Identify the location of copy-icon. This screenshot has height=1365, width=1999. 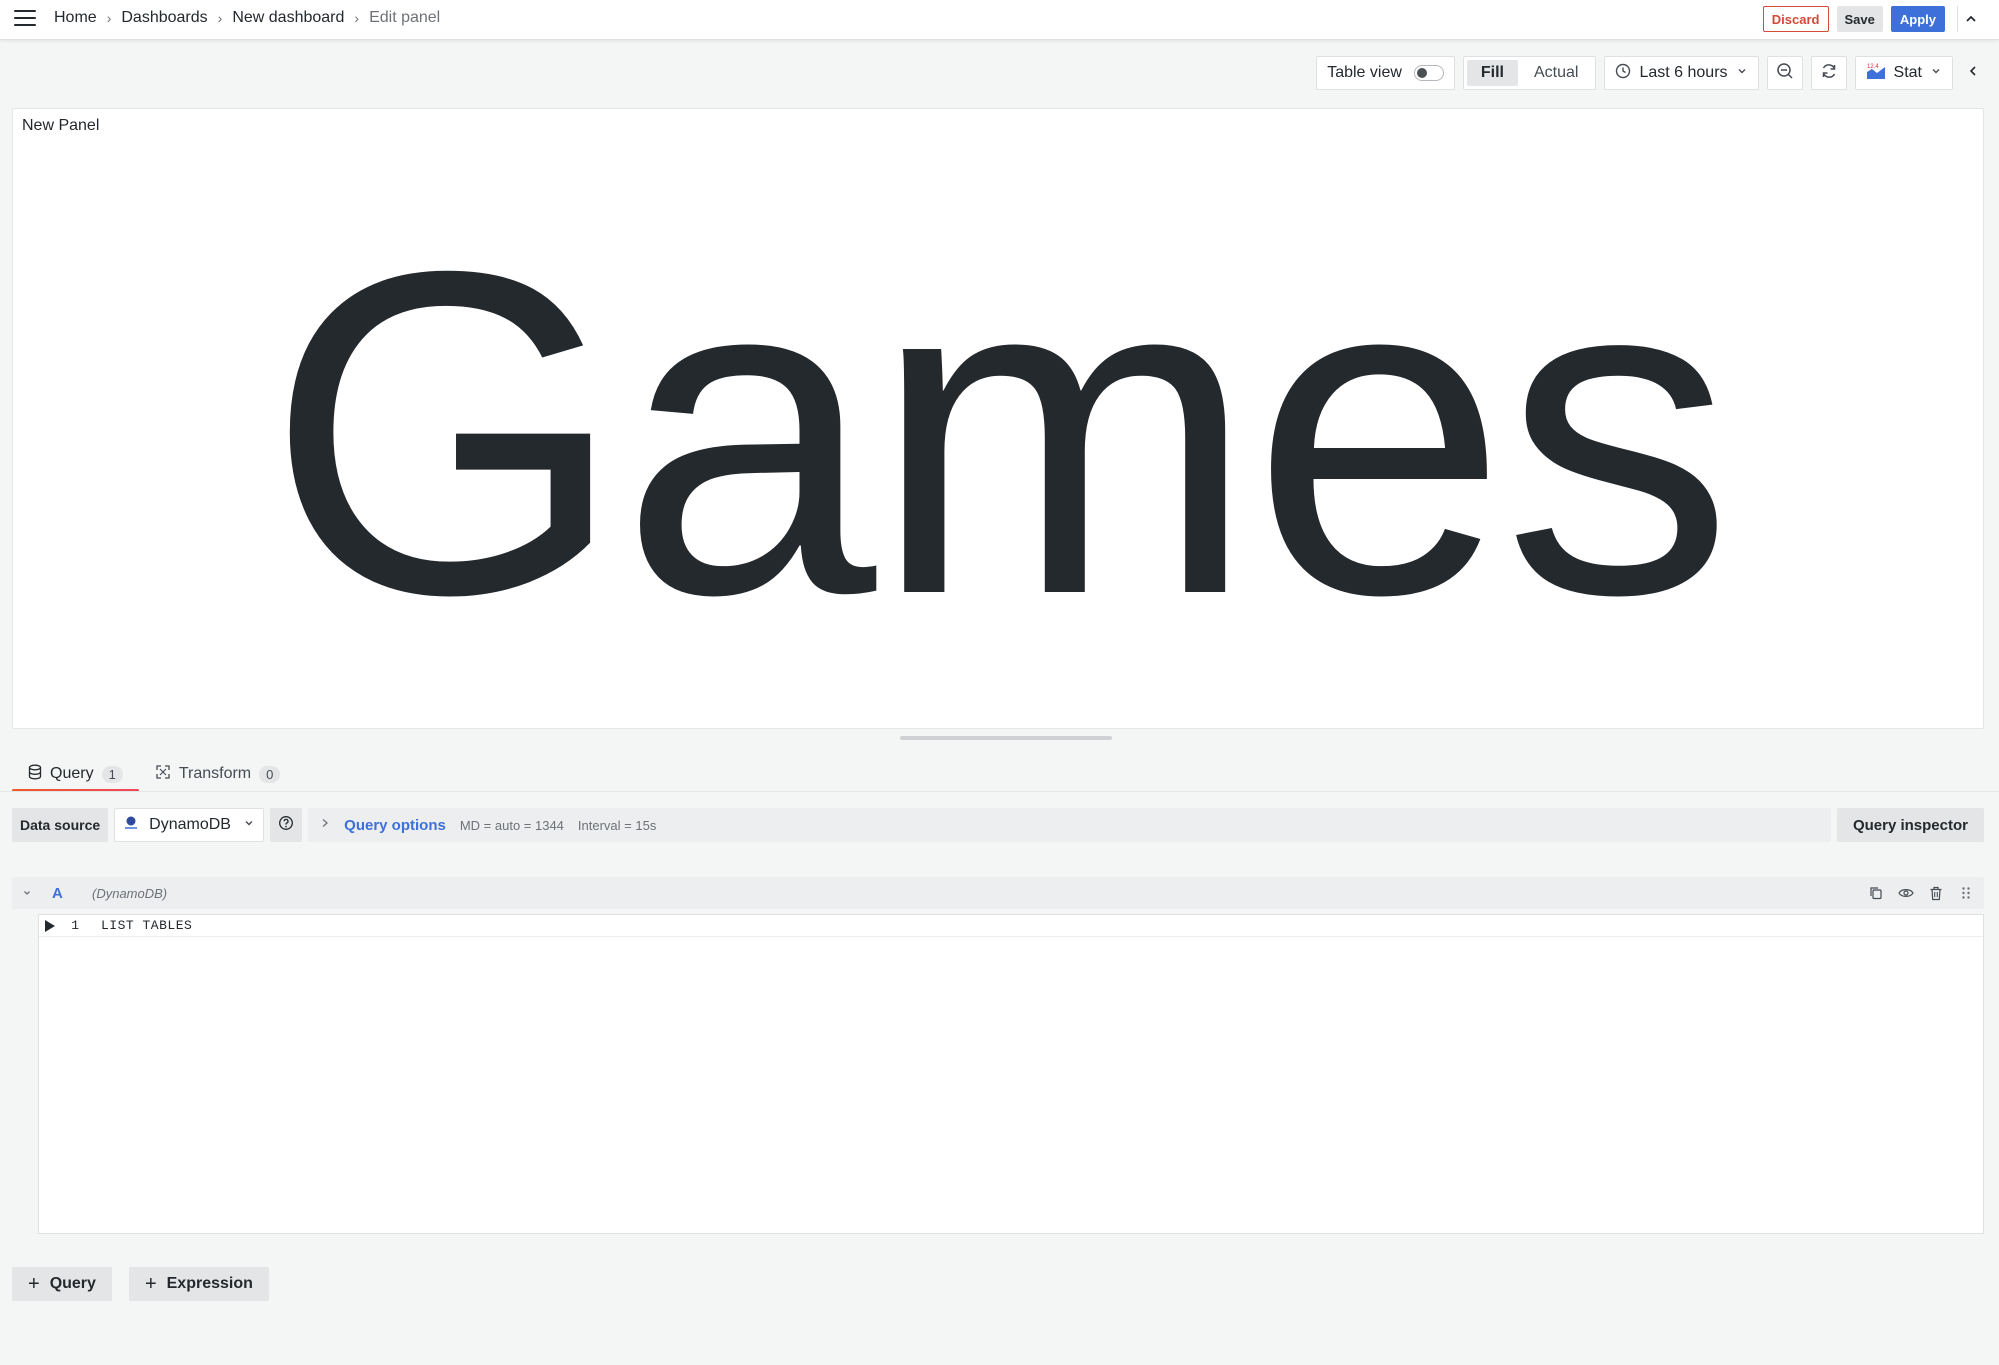
(1876, 893).